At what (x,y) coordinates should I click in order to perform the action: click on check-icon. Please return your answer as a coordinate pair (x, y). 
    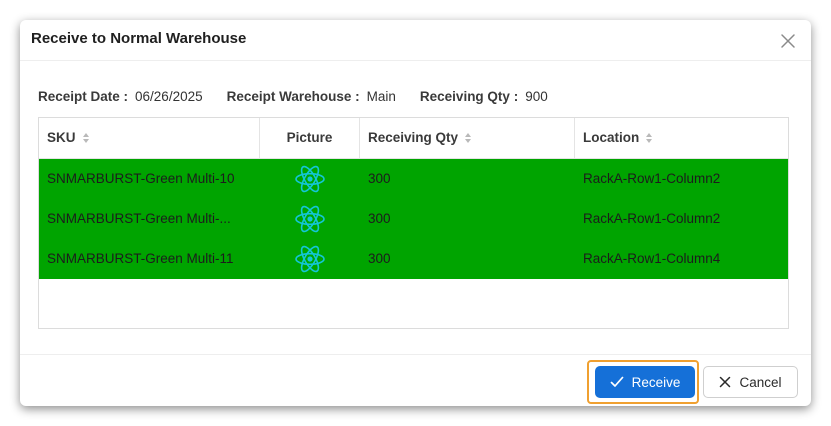
    Looking at the image, I should click on (616, 381).